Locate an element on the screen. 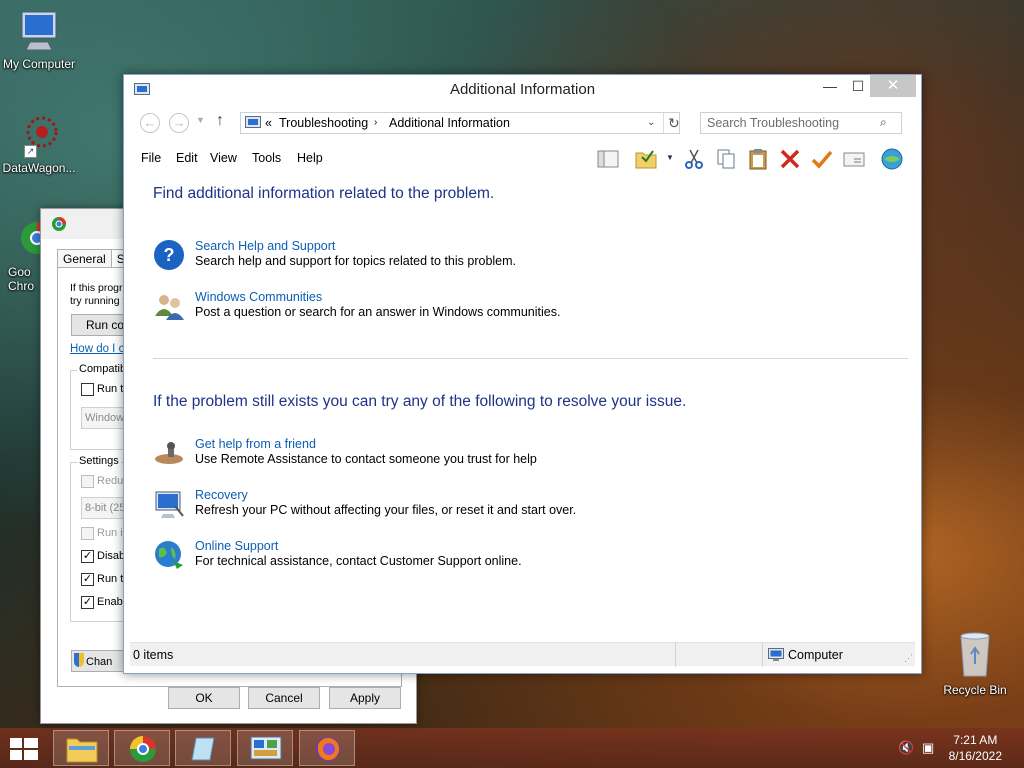 The image size is (1024, 768). taskbar: 🔇 ▣ 7:21 AM 8/16/2022 is located at coordinates (512, 748).